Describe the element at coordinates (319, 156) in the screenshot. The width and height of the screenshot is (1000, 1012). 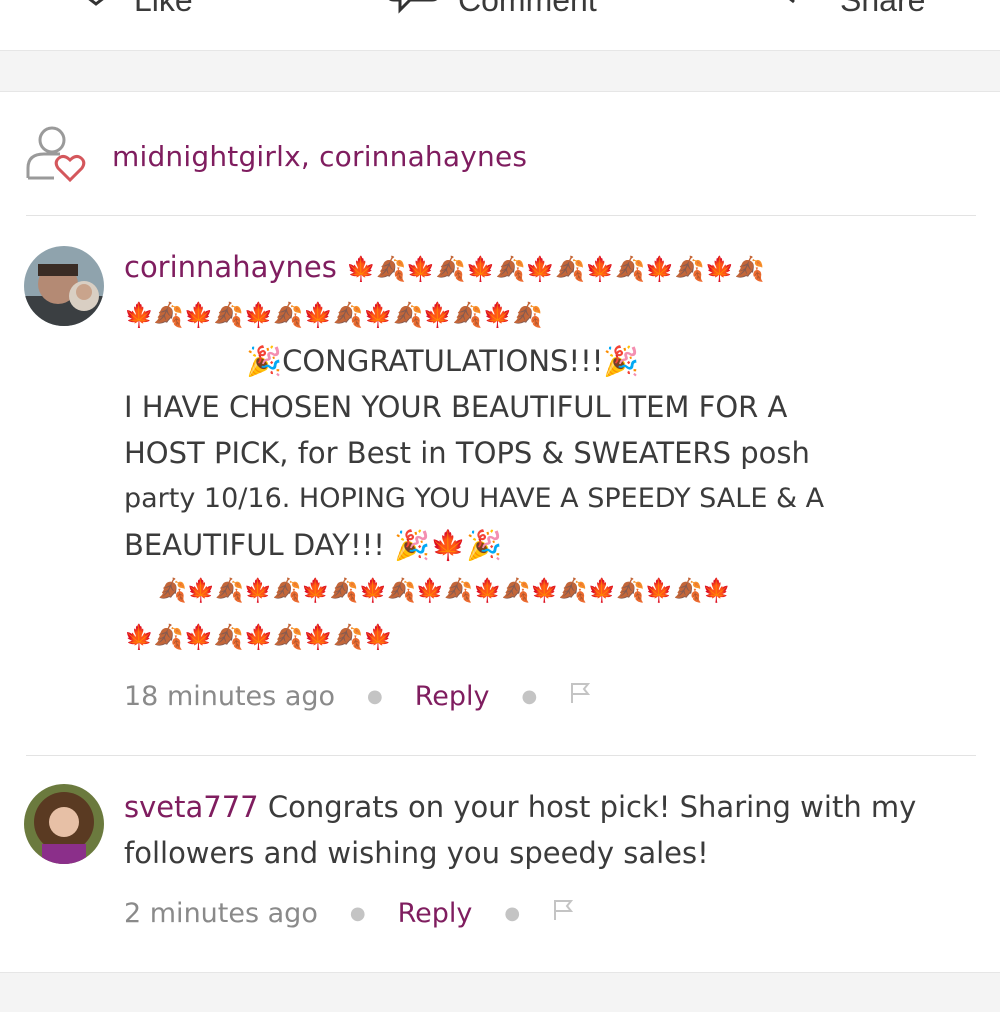
I see `likers-names: midnightgirlx, corinnahaynes` at that location.